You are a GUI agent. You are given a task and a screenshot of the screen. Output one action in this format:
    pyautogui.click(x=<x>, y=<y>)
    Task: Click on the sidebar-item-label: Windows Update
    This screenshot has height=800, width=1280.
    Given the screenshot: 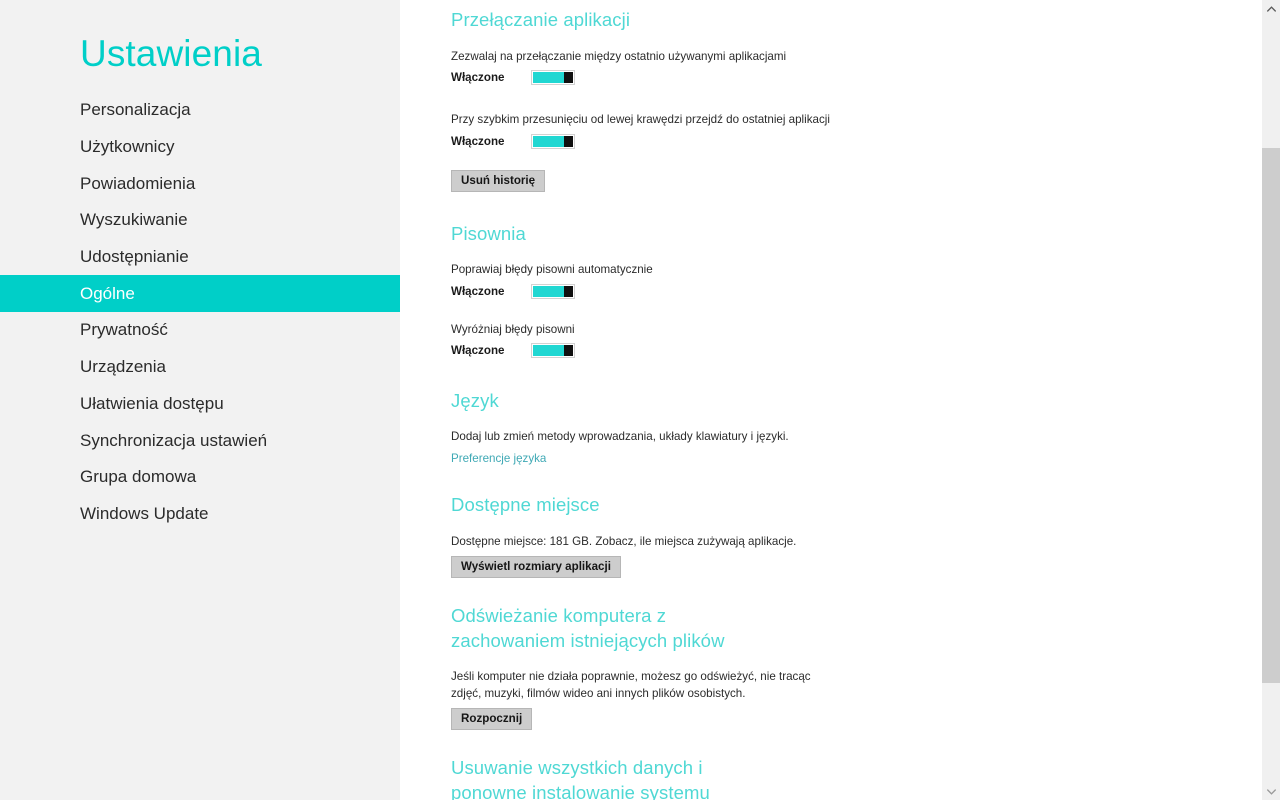 What is the action you would take?
    pyautogui.click(x=144, y=513)
    